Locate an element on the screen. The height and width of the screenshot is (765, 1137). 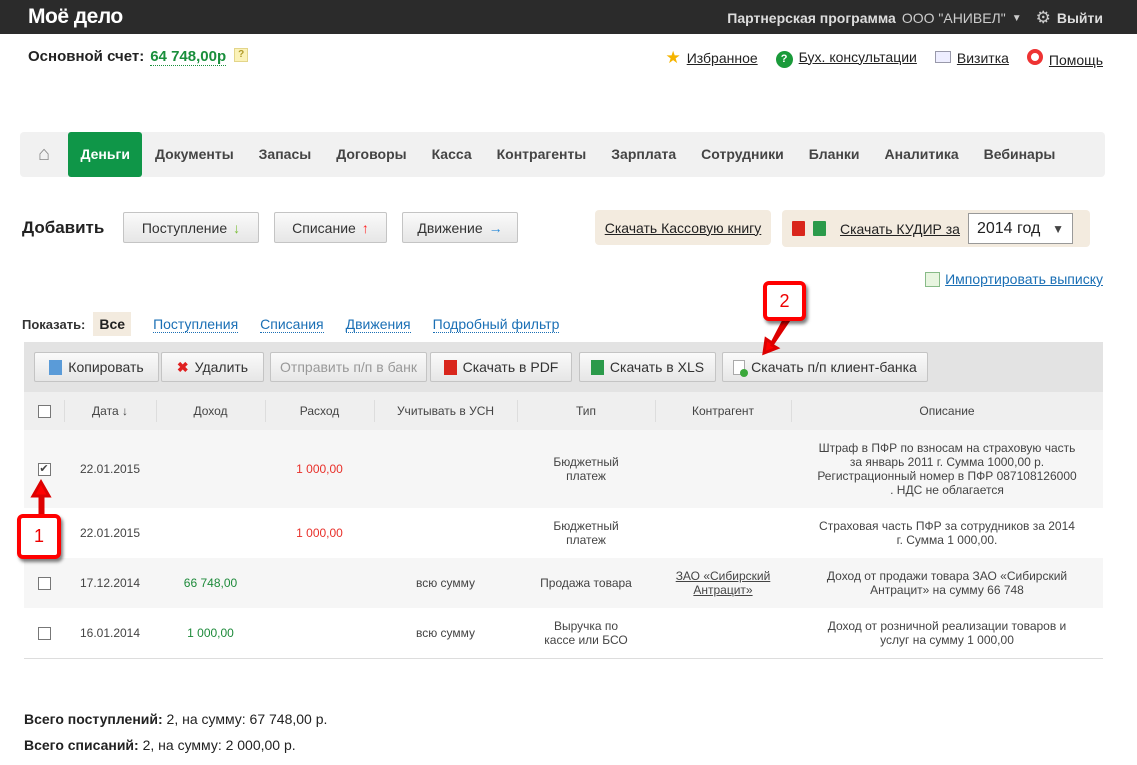
col-date: Дата ↓ is located at coordinates (110, 411).